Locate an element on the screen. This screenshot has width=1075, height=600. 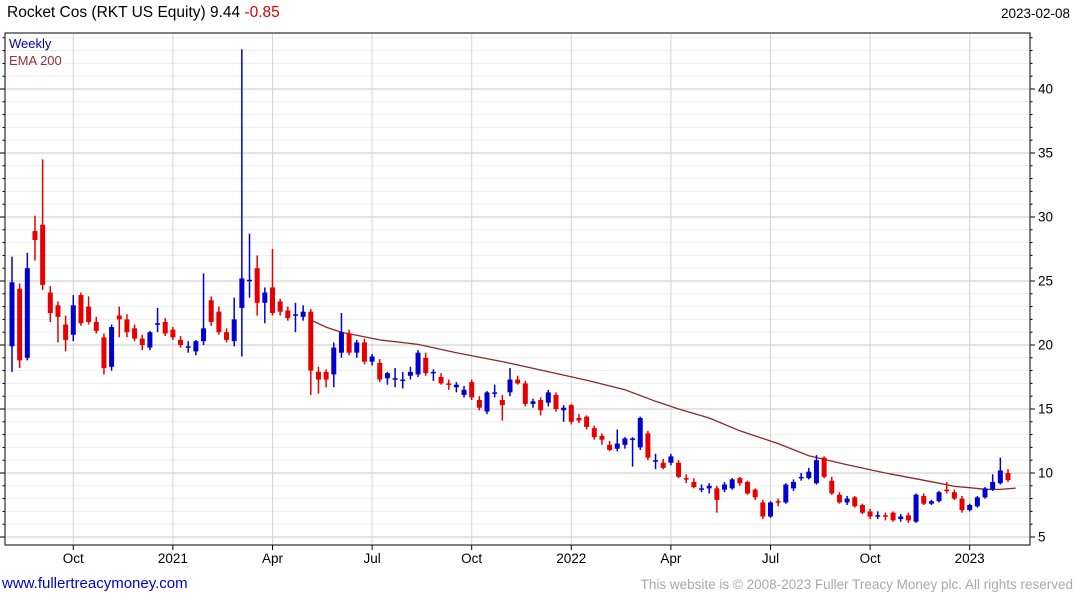
site-link: www.fullertreacymoney.com is located at coordinates (95, 583).